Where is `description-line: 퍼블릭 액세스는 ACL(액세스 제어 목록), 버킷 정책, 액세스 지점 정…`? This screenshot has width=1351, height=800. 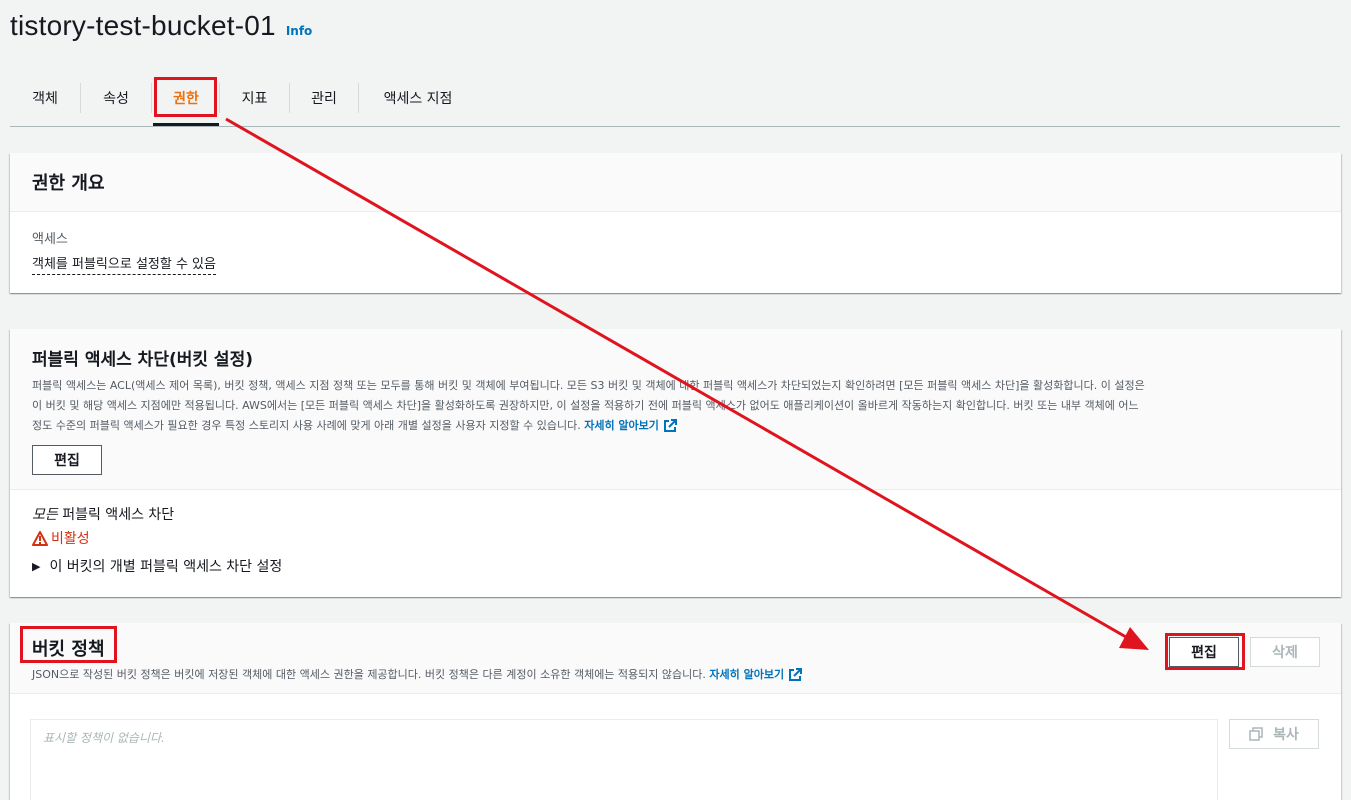 description-line: 퍼블릭 액세스는 ACL(액세스 제어 목록), 버킷 정책, 액세스 지점 정… is located at coordinates (588, 385).